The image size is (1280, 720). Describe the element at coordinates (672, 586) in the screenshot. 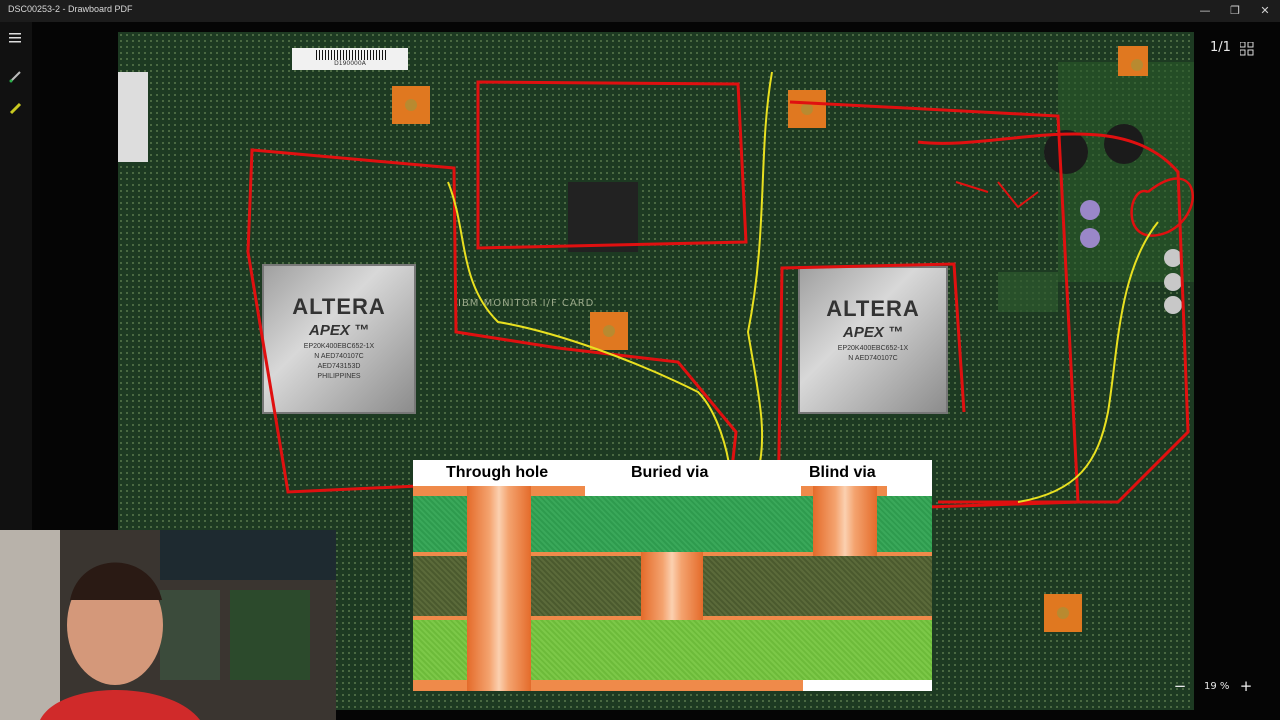

I see `buried-via` at that location.